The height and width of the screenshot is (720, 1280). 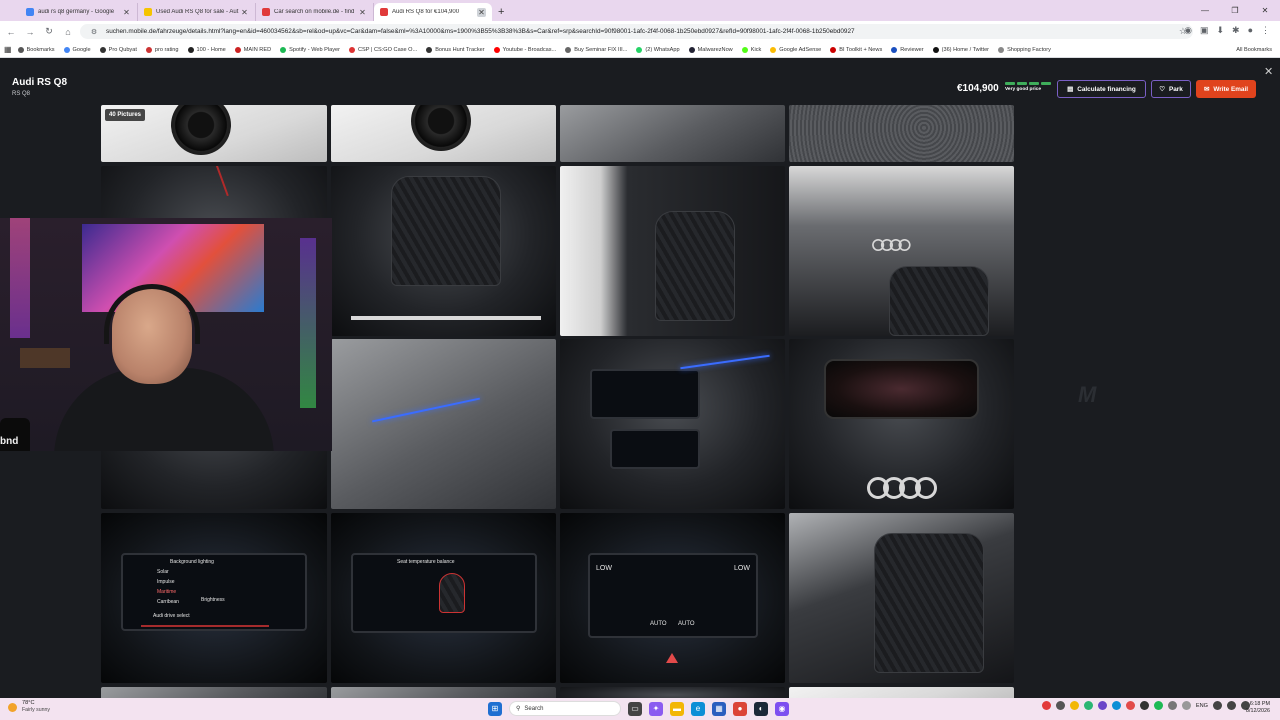 I want to click on file-explorer-icon: ▬, so click(x=677, y=708).